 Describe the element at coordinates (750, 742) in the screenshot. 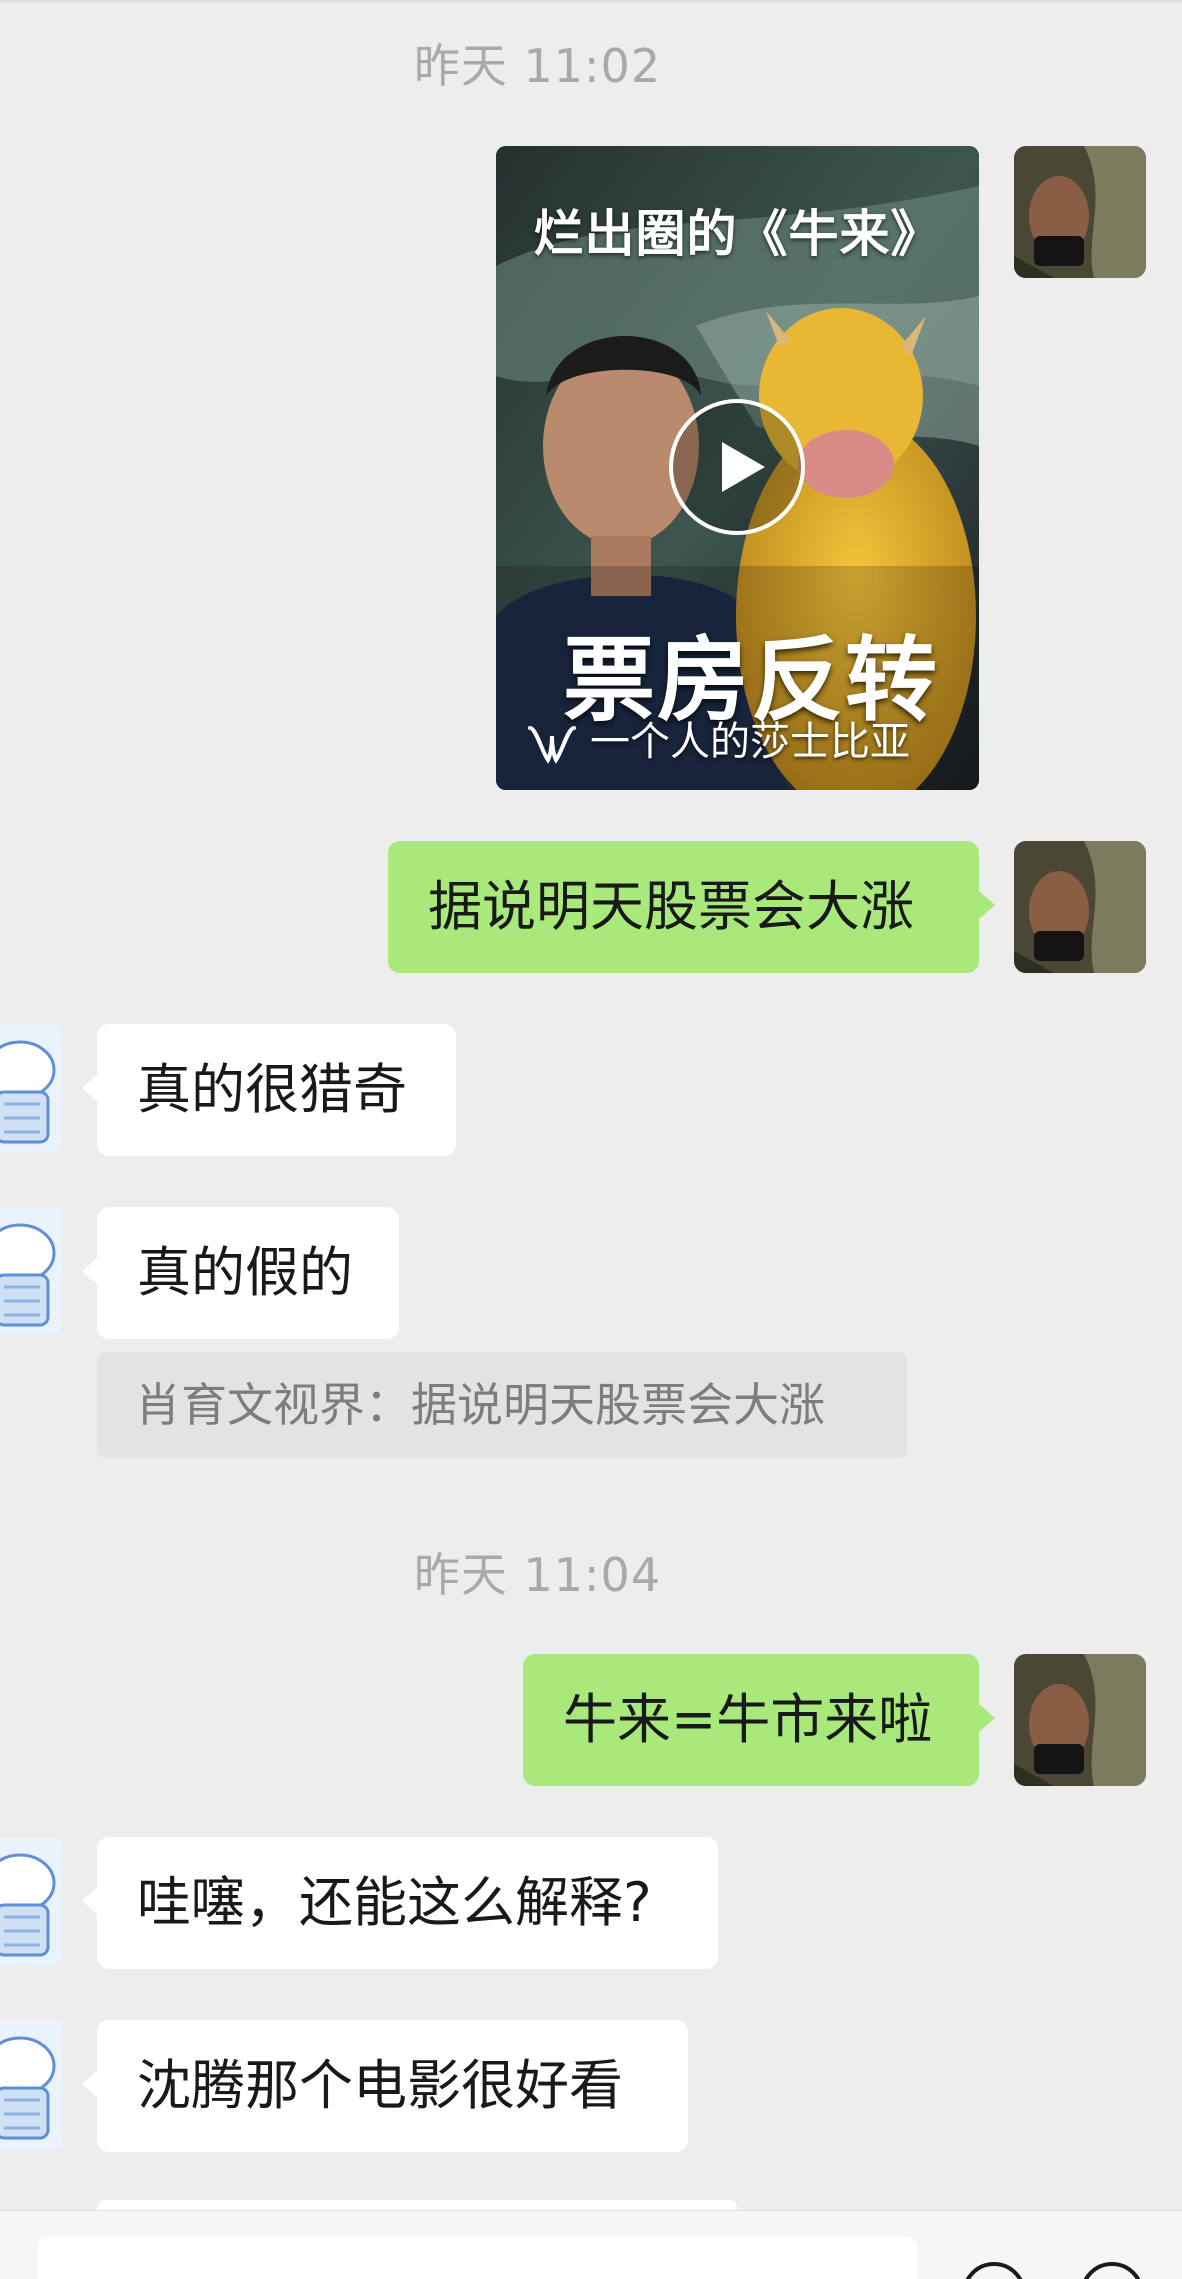

I see `video-channel-name: 一个人的莎士比亚` at that location.